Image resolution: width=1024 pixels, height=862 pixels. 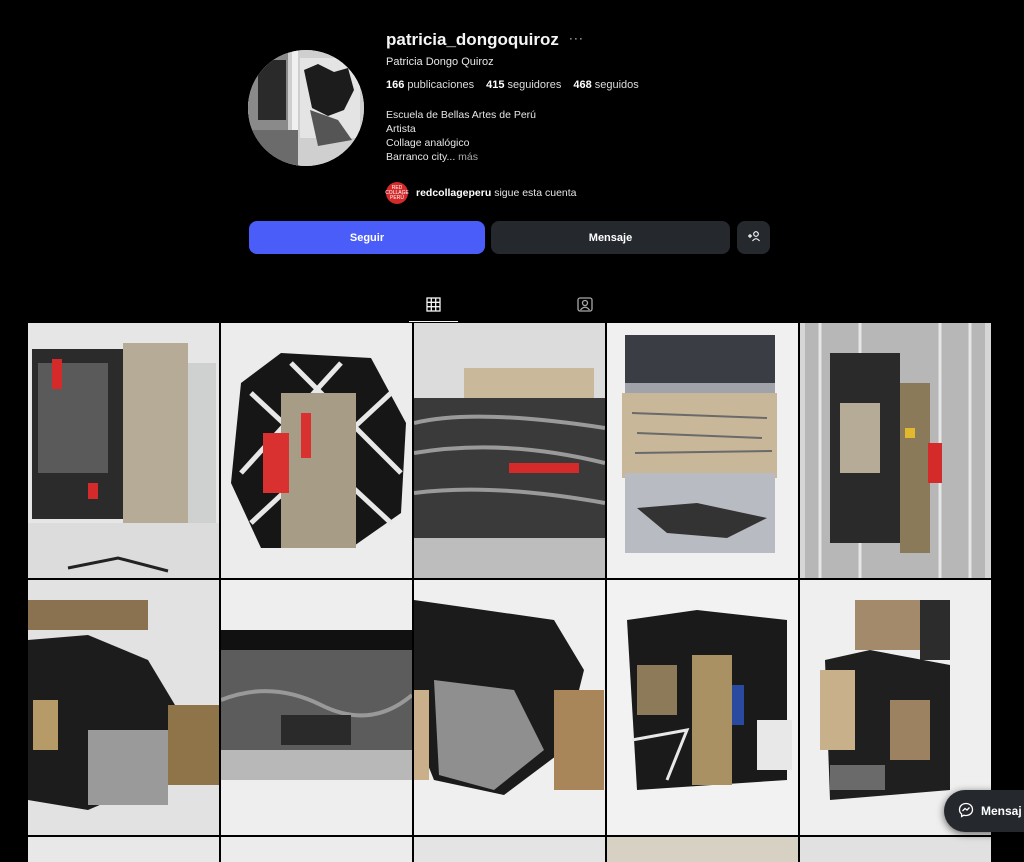 What do you see at coordinates (441, 85) in the screenshot?
I see `posts-label: publicaciones` at bounding box center [441, 85].